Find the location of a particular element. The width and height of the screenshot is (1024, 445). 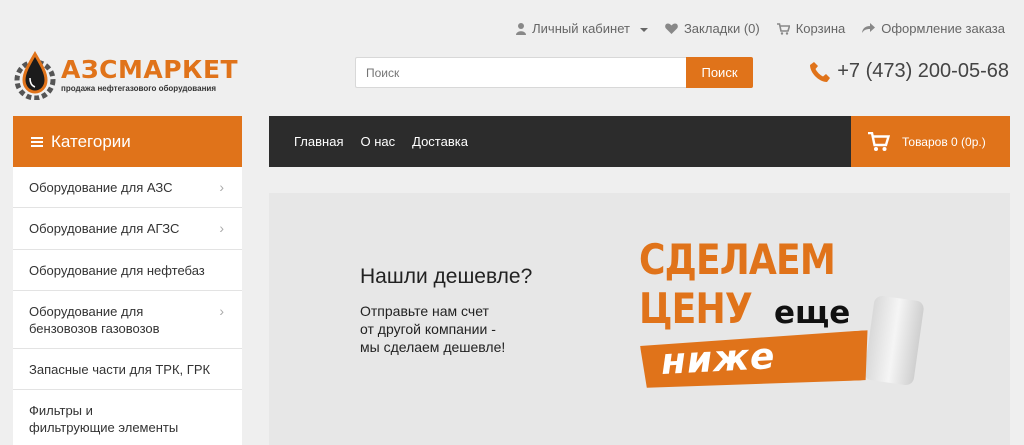

nav-about: О нас is located at coordinates (377, 141).